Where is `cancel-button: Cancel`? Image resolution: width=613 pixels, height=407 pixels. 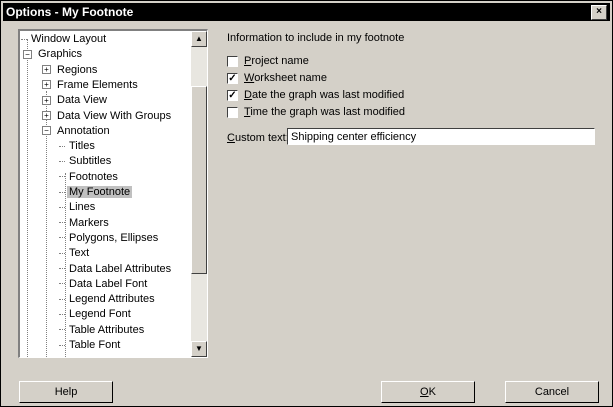
cancel-button: Cancel is located at coordinates (552, 392).